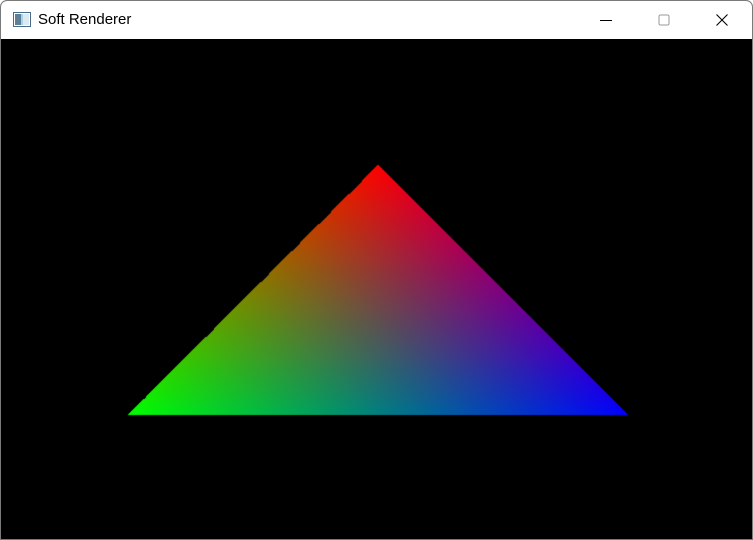 The image size is (753, 540). Describe the element at coordinates (85, 19) in the screenshot. I see `window-title: Soft Renderer` at that location.